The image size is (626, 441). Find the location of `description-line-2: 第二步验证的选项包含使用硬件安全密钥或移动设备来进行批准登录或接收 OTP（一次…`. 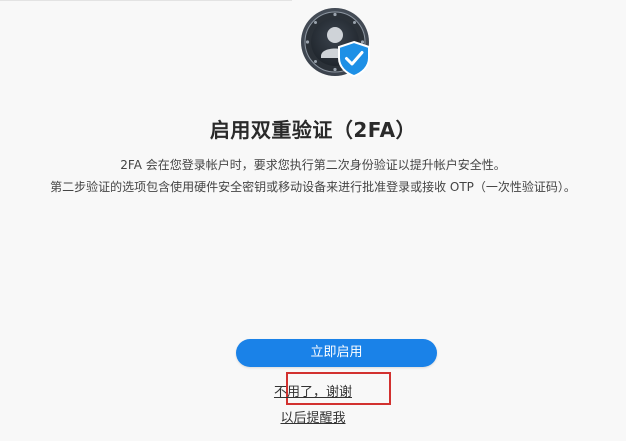

description-line-2: 第二步验证的选项包含使用硬件安全密钥或移动设备来进行批准登录或接收 OTP（一次… is located at coordinates (313, 187).